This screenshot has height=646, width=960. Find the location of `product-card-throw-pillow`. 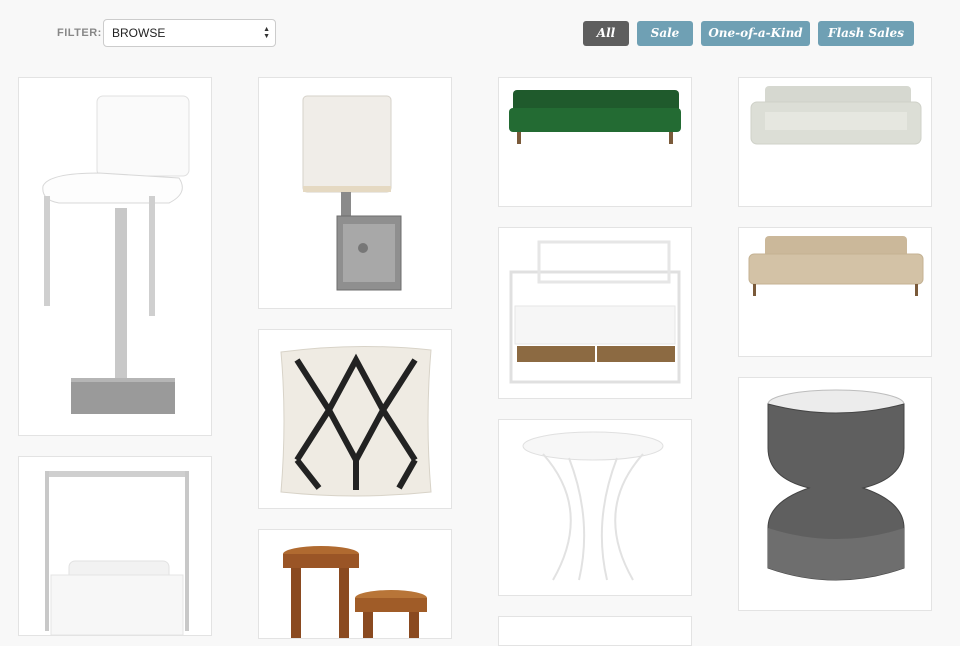

product-card-throw-pillow is located at coordinates (355, 419).